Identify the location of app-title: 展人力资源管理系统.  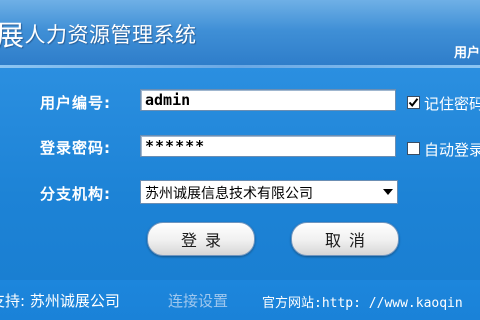
(98, 34).